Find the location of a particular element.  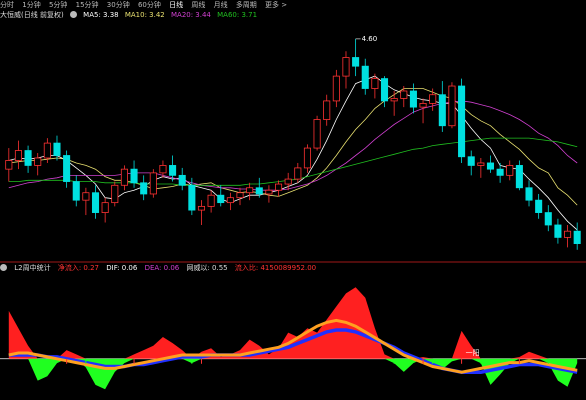

ma-line-ma60 is located at coordinates (293, 161).